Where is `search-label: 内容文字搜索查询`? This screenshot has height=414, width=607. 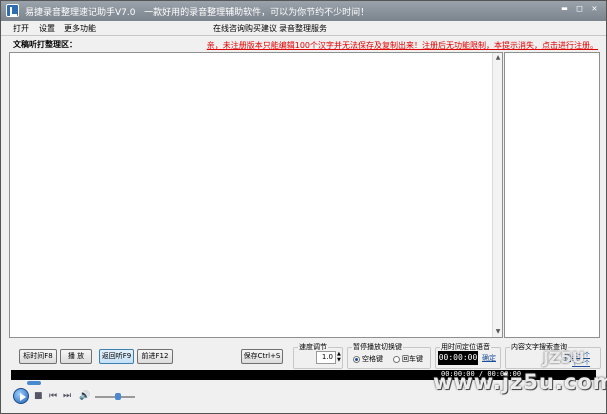 search-label: 内容文字搜索查询 is located at coordinates (539, 347).